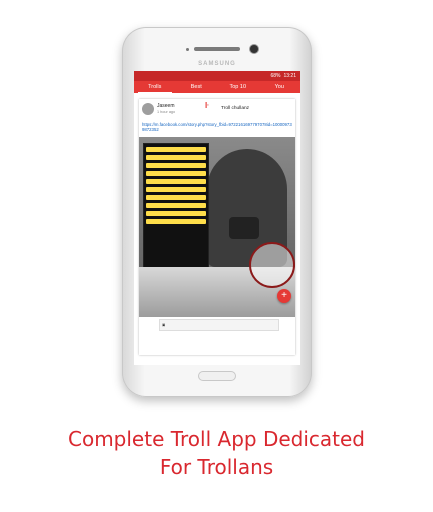  Describe the element at coordinates (219, 325) in the screenshot. I see `ad-banner: ▣` at that location.